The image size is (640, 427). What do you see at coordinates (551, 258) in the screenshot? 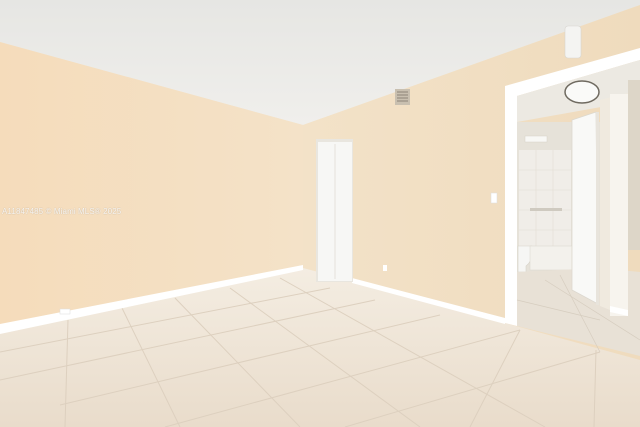
I see `bathtub` at bounding box center [551, 258].